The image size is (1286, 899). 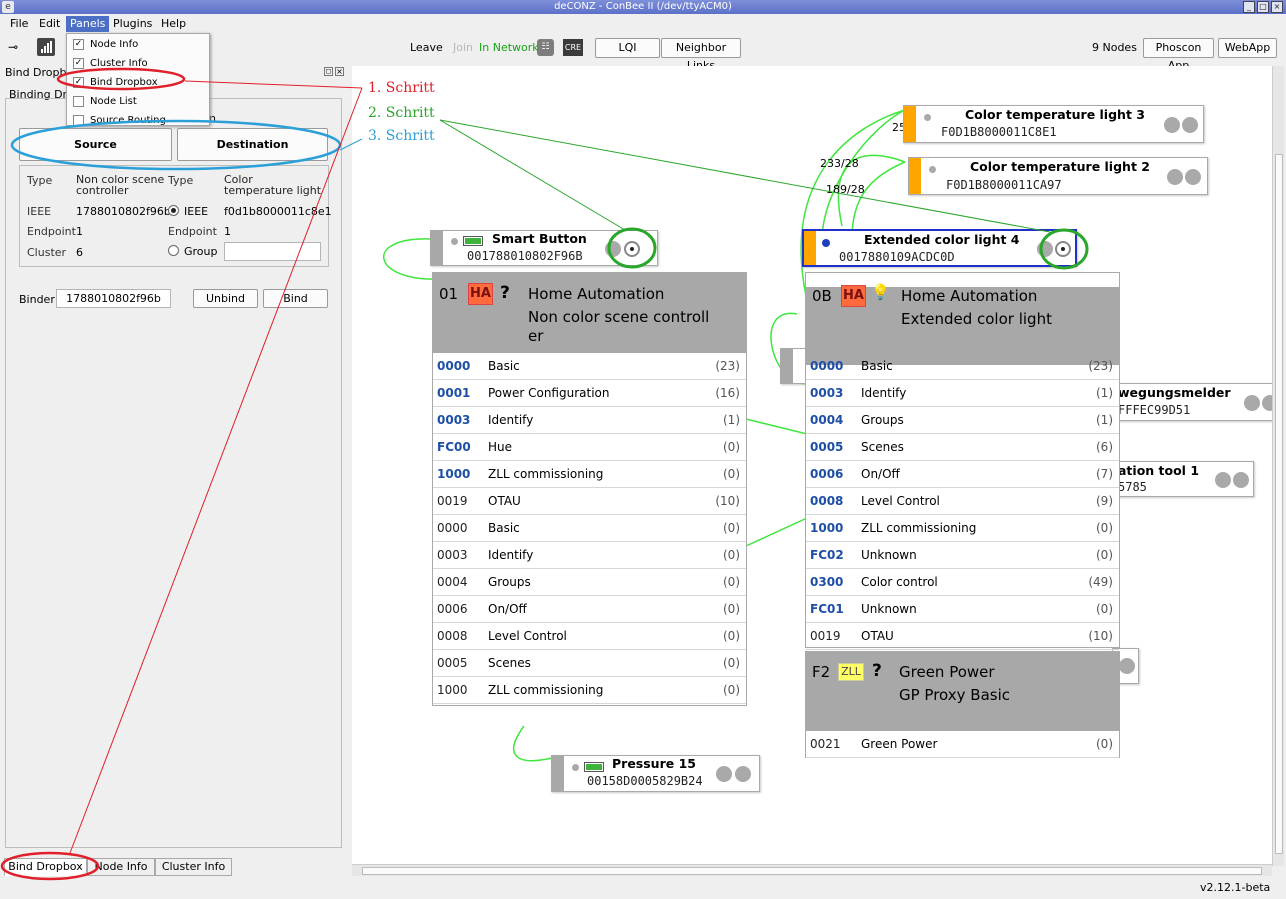 I want to click on highlight-smart-button-endpoint, so click(x=632, y=248).